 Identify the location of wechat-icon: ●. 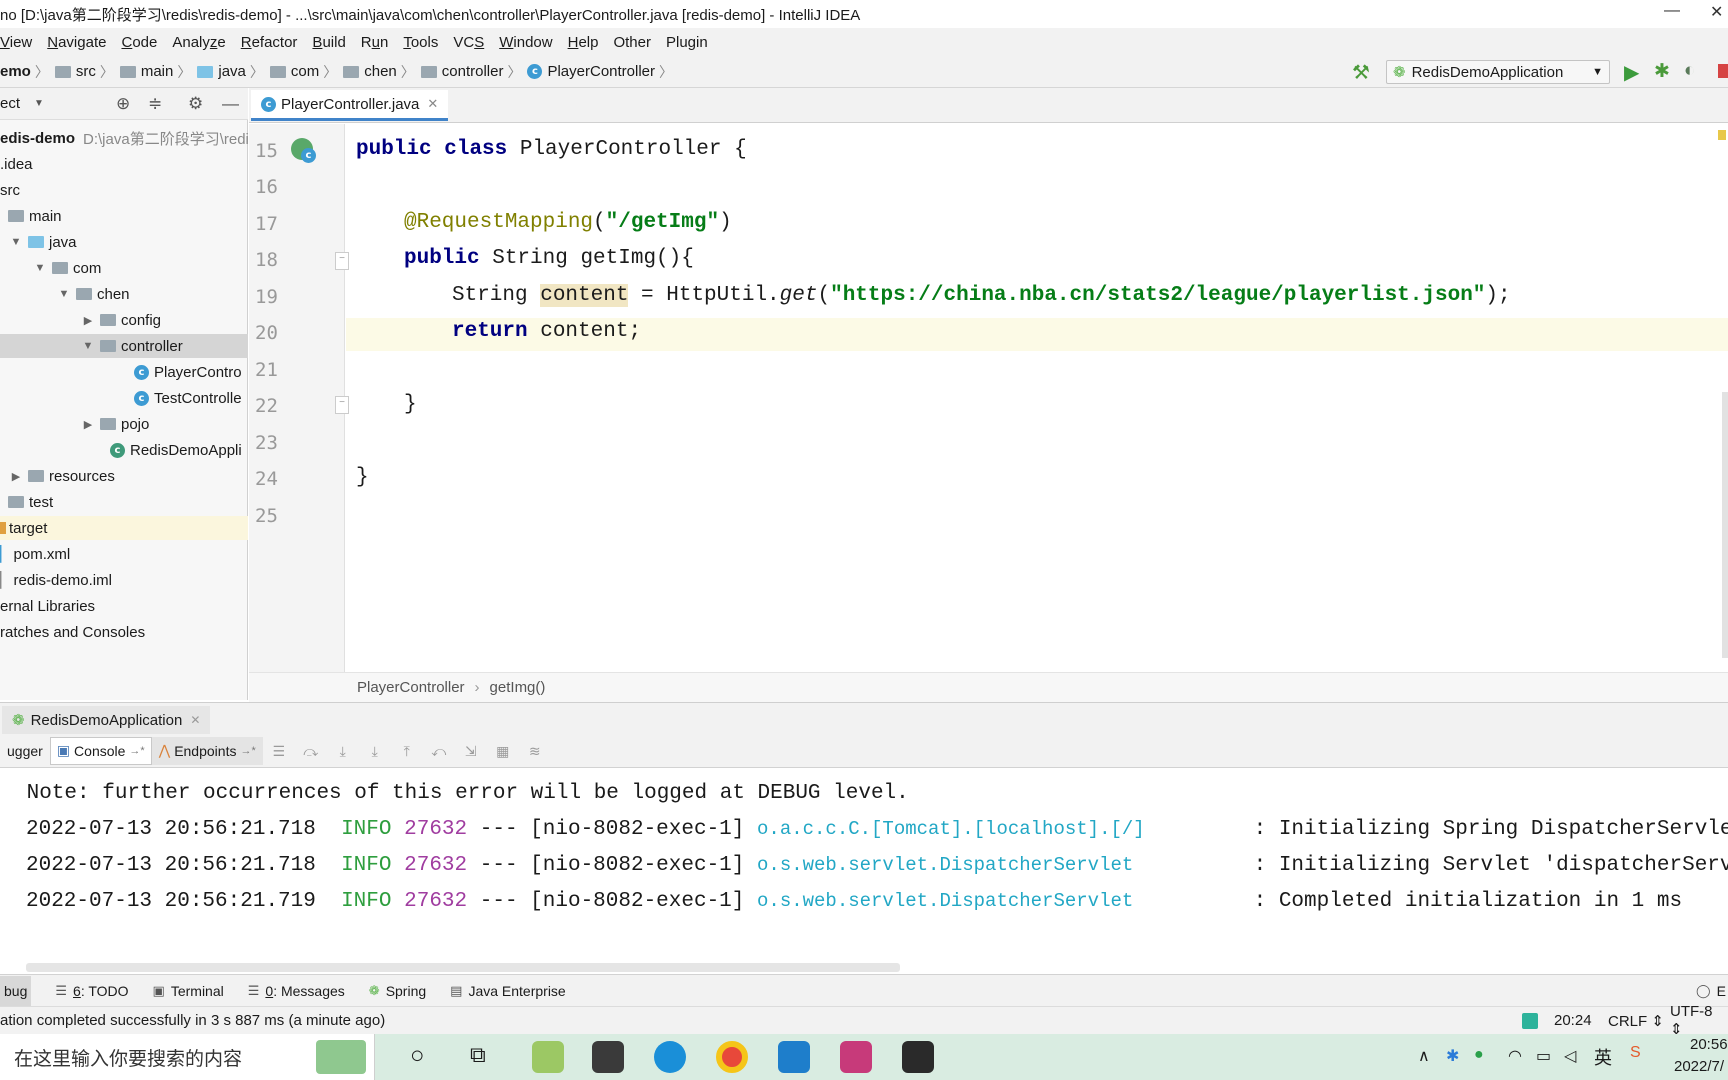
(1479, 1055).